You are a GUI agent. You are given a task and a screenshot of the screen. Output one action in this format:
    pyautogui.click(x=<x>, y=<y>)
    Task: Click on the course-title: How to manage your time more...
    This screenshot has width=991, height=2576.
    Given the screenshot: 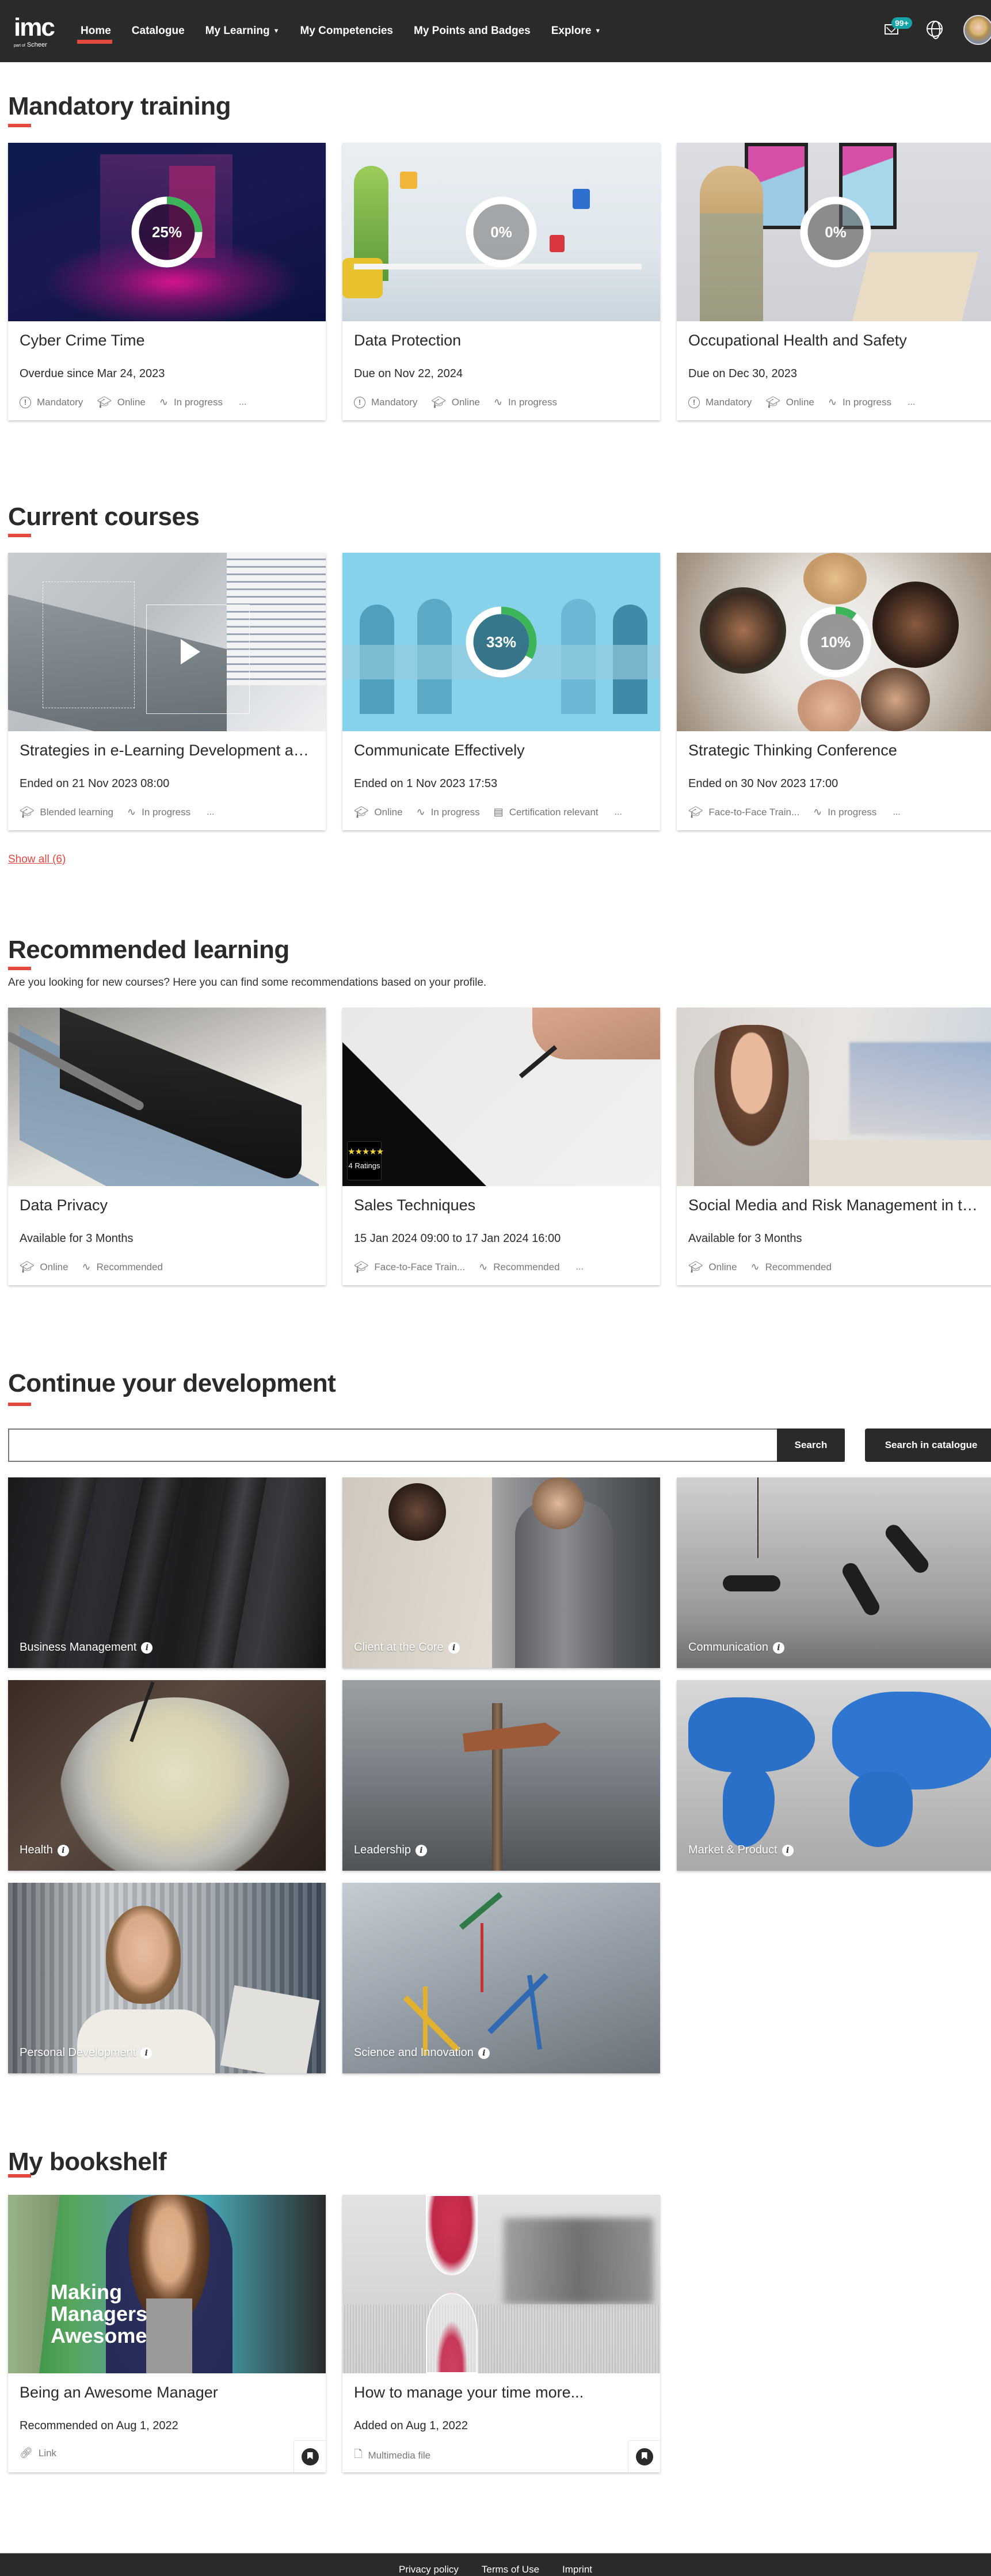 What is the action you would take?
    pyautogui.click(x=469, y=2392)
    